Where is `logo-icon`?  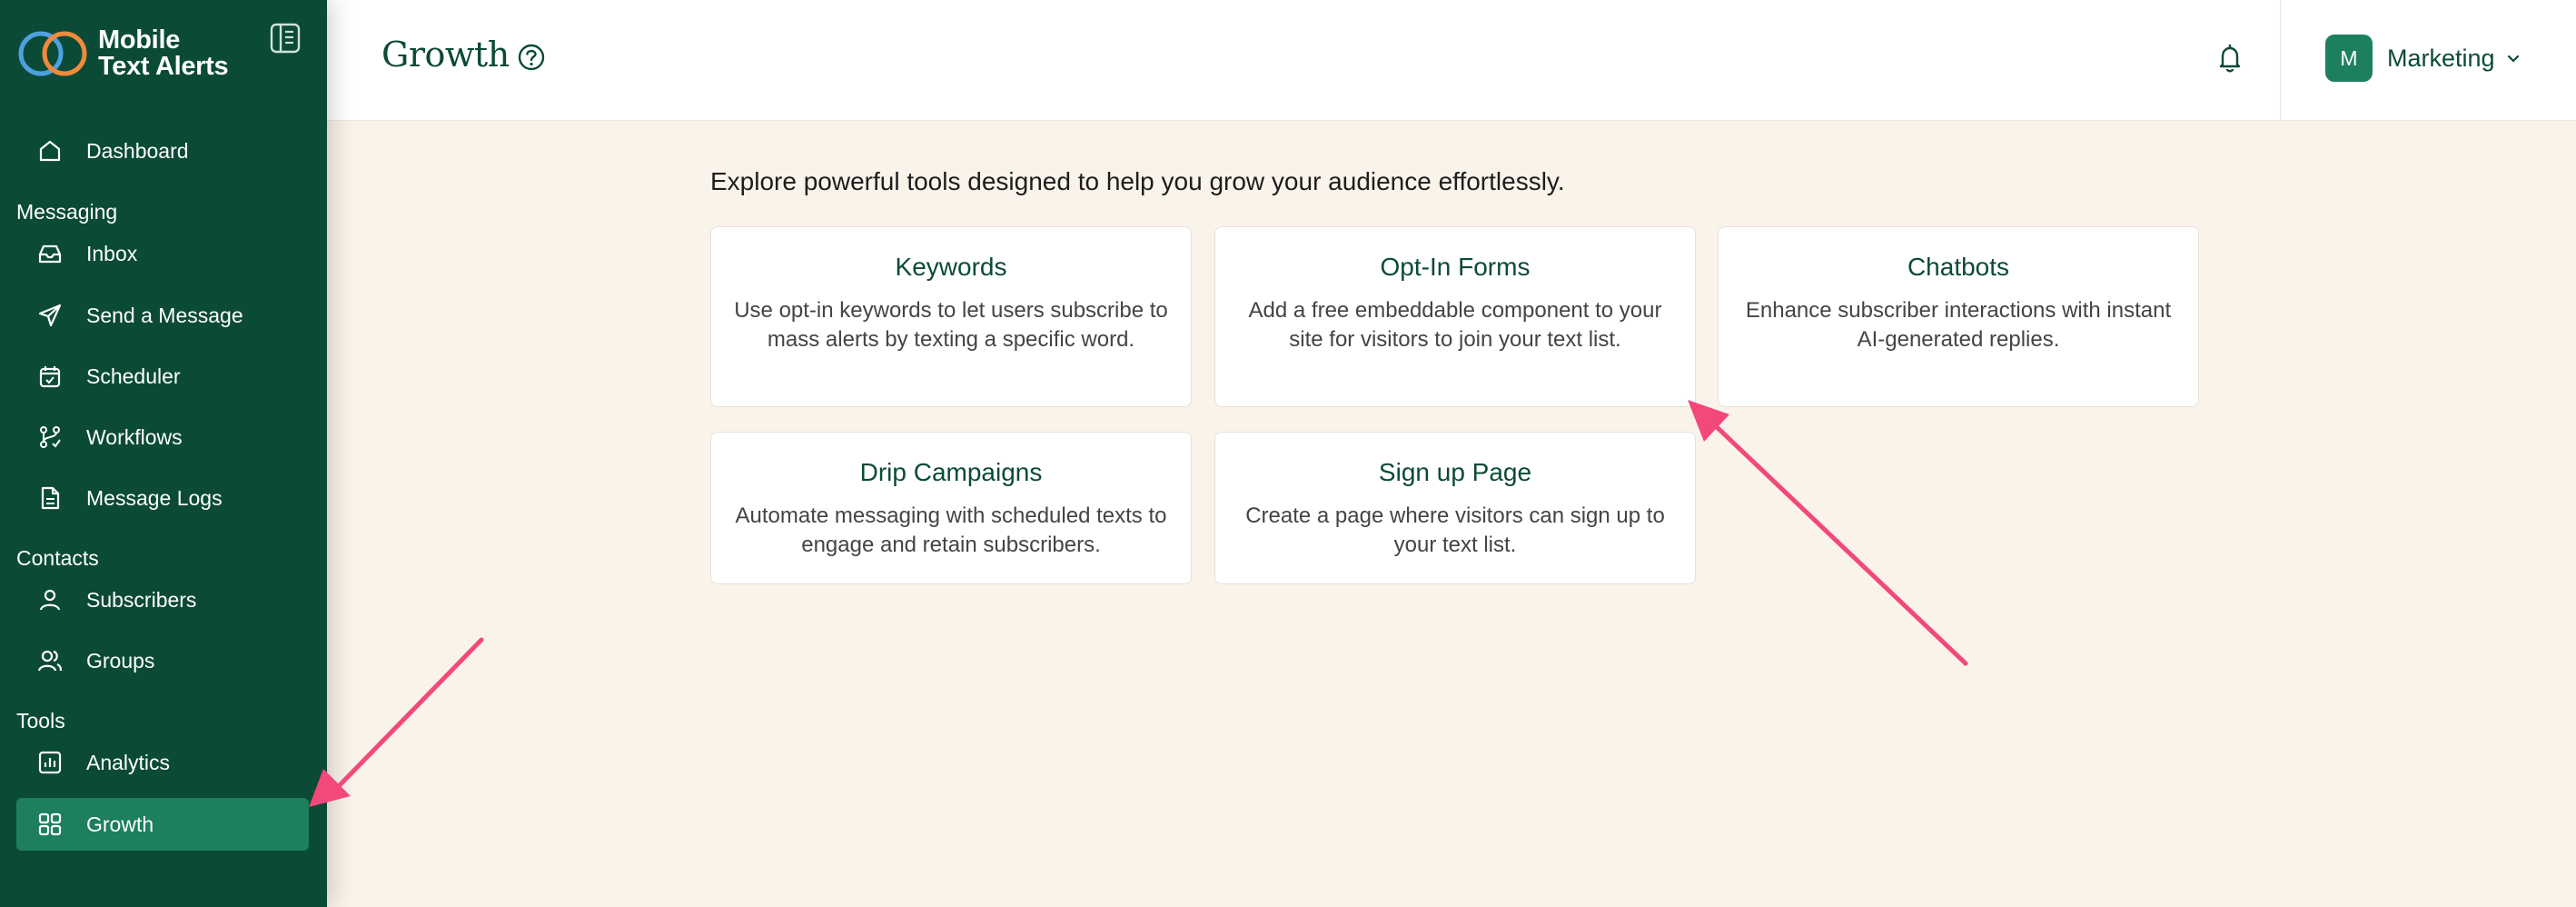 logo-icon is located at coordinates (52, 53).